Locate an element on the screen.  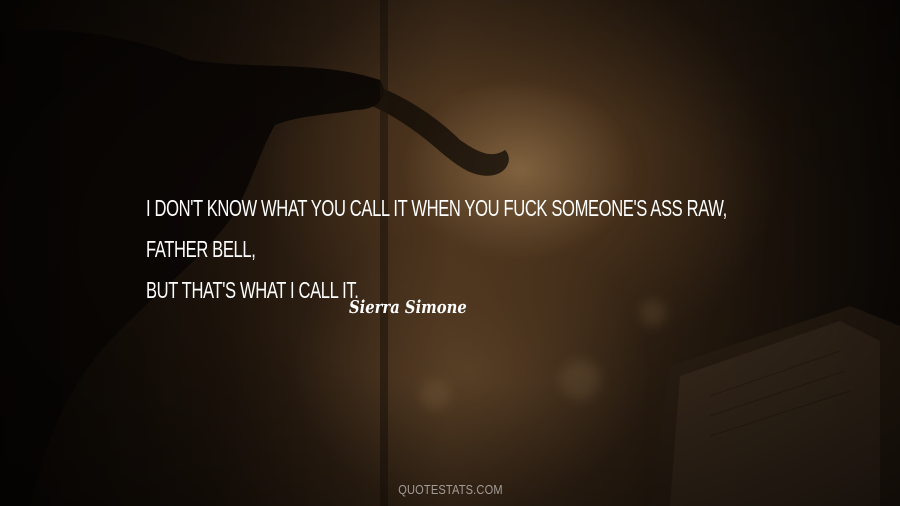
quote-author: Sierra Simone is located at coordinates (408, 307).